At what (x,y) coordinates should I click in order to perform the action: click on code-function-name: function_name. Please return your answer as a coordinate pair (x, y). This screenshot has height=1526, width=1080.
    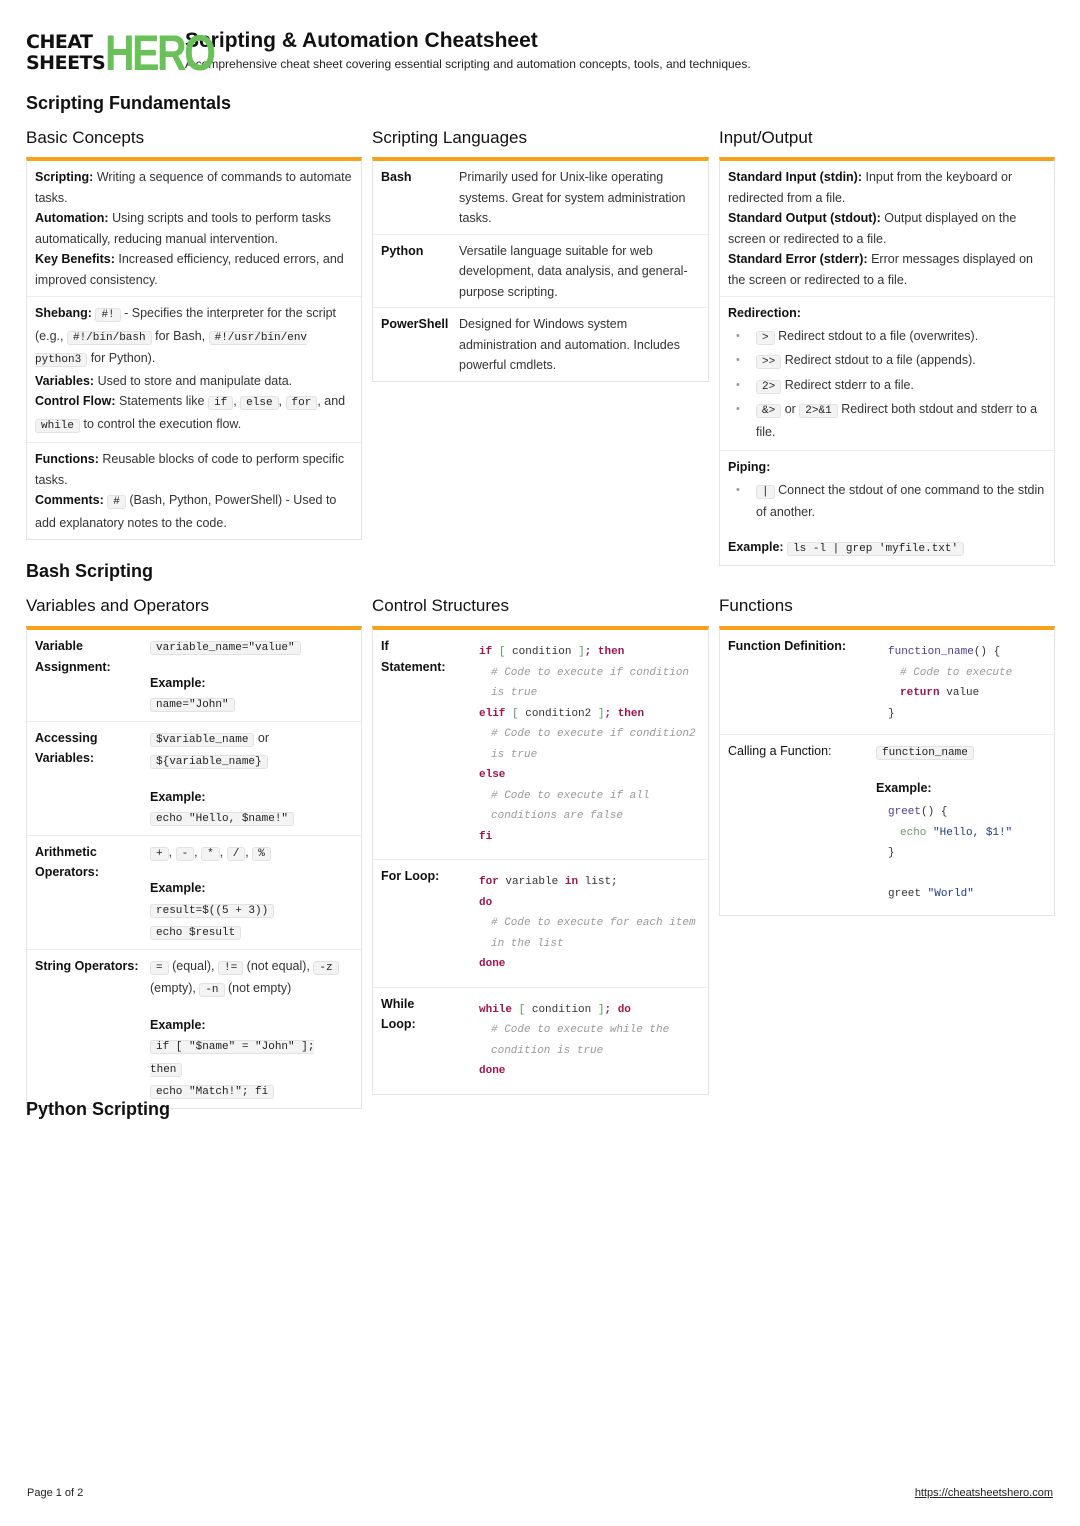
    Looking at the image, I should click on (931, 652).